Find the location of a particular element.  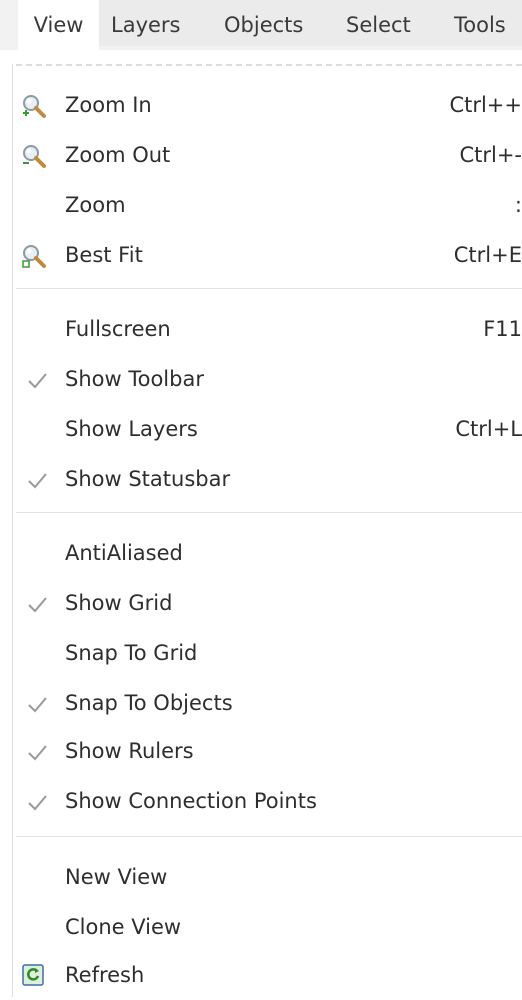

tearoff-line is located at coordinates (269, 65).